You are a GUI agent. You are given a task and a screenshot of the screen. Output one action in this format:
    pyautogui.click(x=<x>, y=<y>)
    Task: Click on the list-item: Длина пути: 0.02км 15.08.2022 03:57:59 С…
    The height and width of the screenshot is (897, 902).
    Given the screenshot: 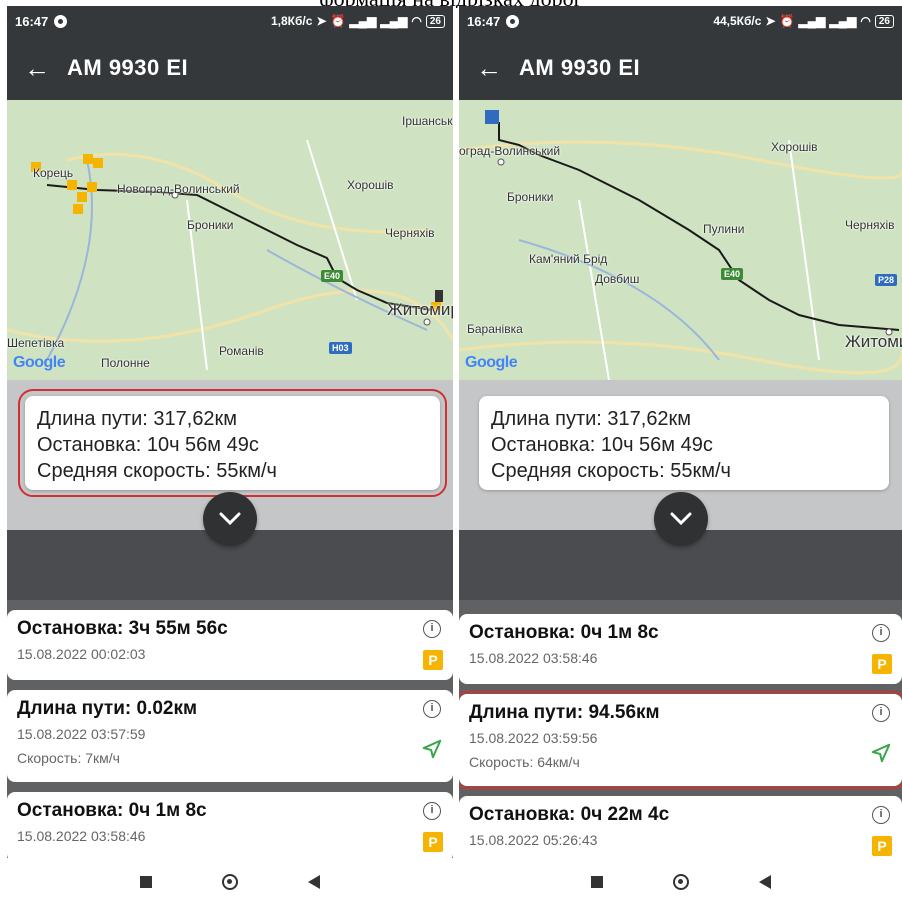 What is the action you would take?
    pyautogui.click(x=230, y=736)
    